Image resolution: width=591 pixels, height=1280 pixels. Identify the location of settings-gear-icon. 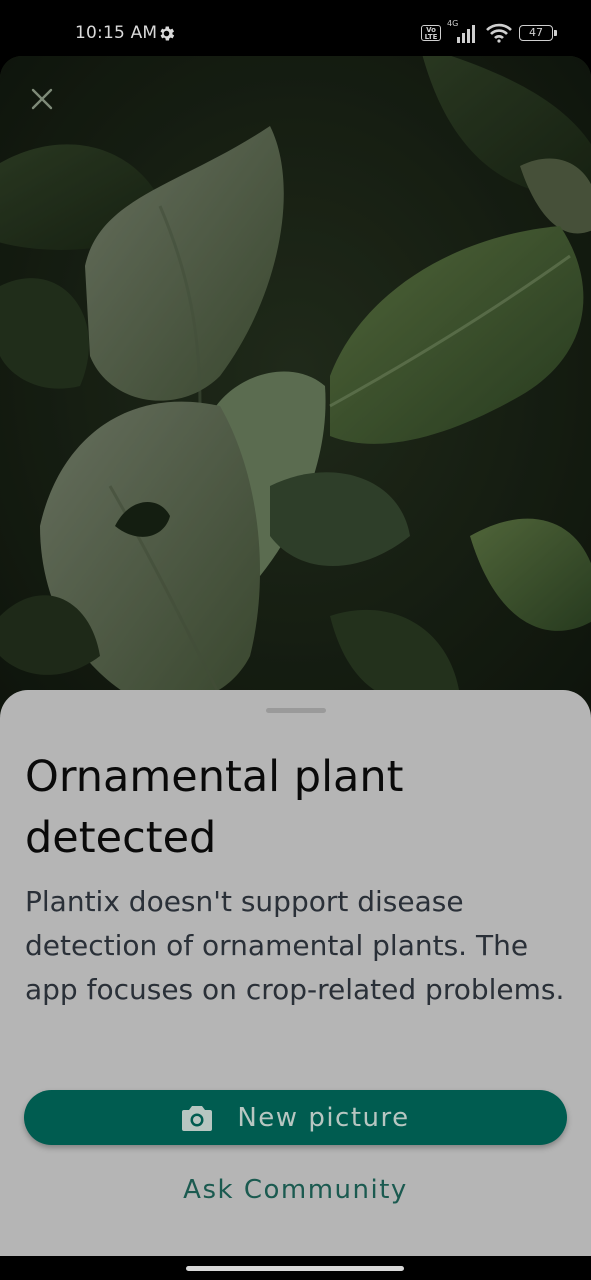
(167, 33).